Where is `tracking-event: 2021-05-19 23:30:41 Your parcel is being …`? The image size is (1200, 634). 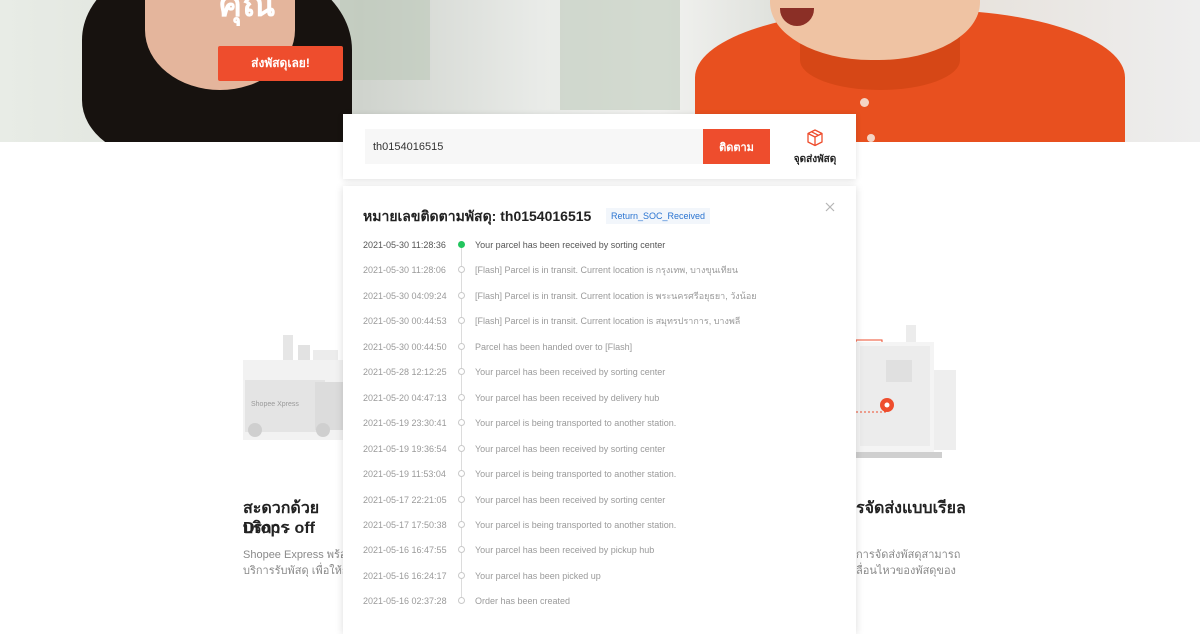
tracking-event: 2021-05-19 23:30:41 Your parcel is being … is located at coordinates (599, 428).